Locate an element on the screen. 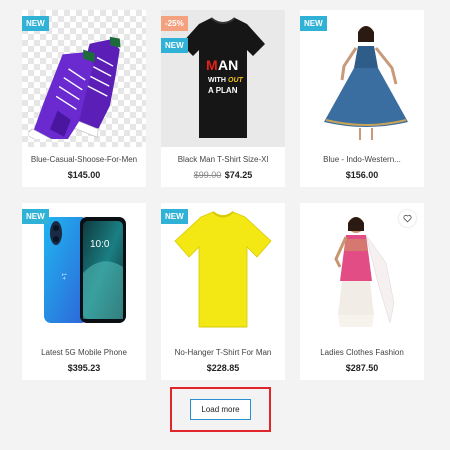  product-price: $287.50 is located at coordinates (362, 368).